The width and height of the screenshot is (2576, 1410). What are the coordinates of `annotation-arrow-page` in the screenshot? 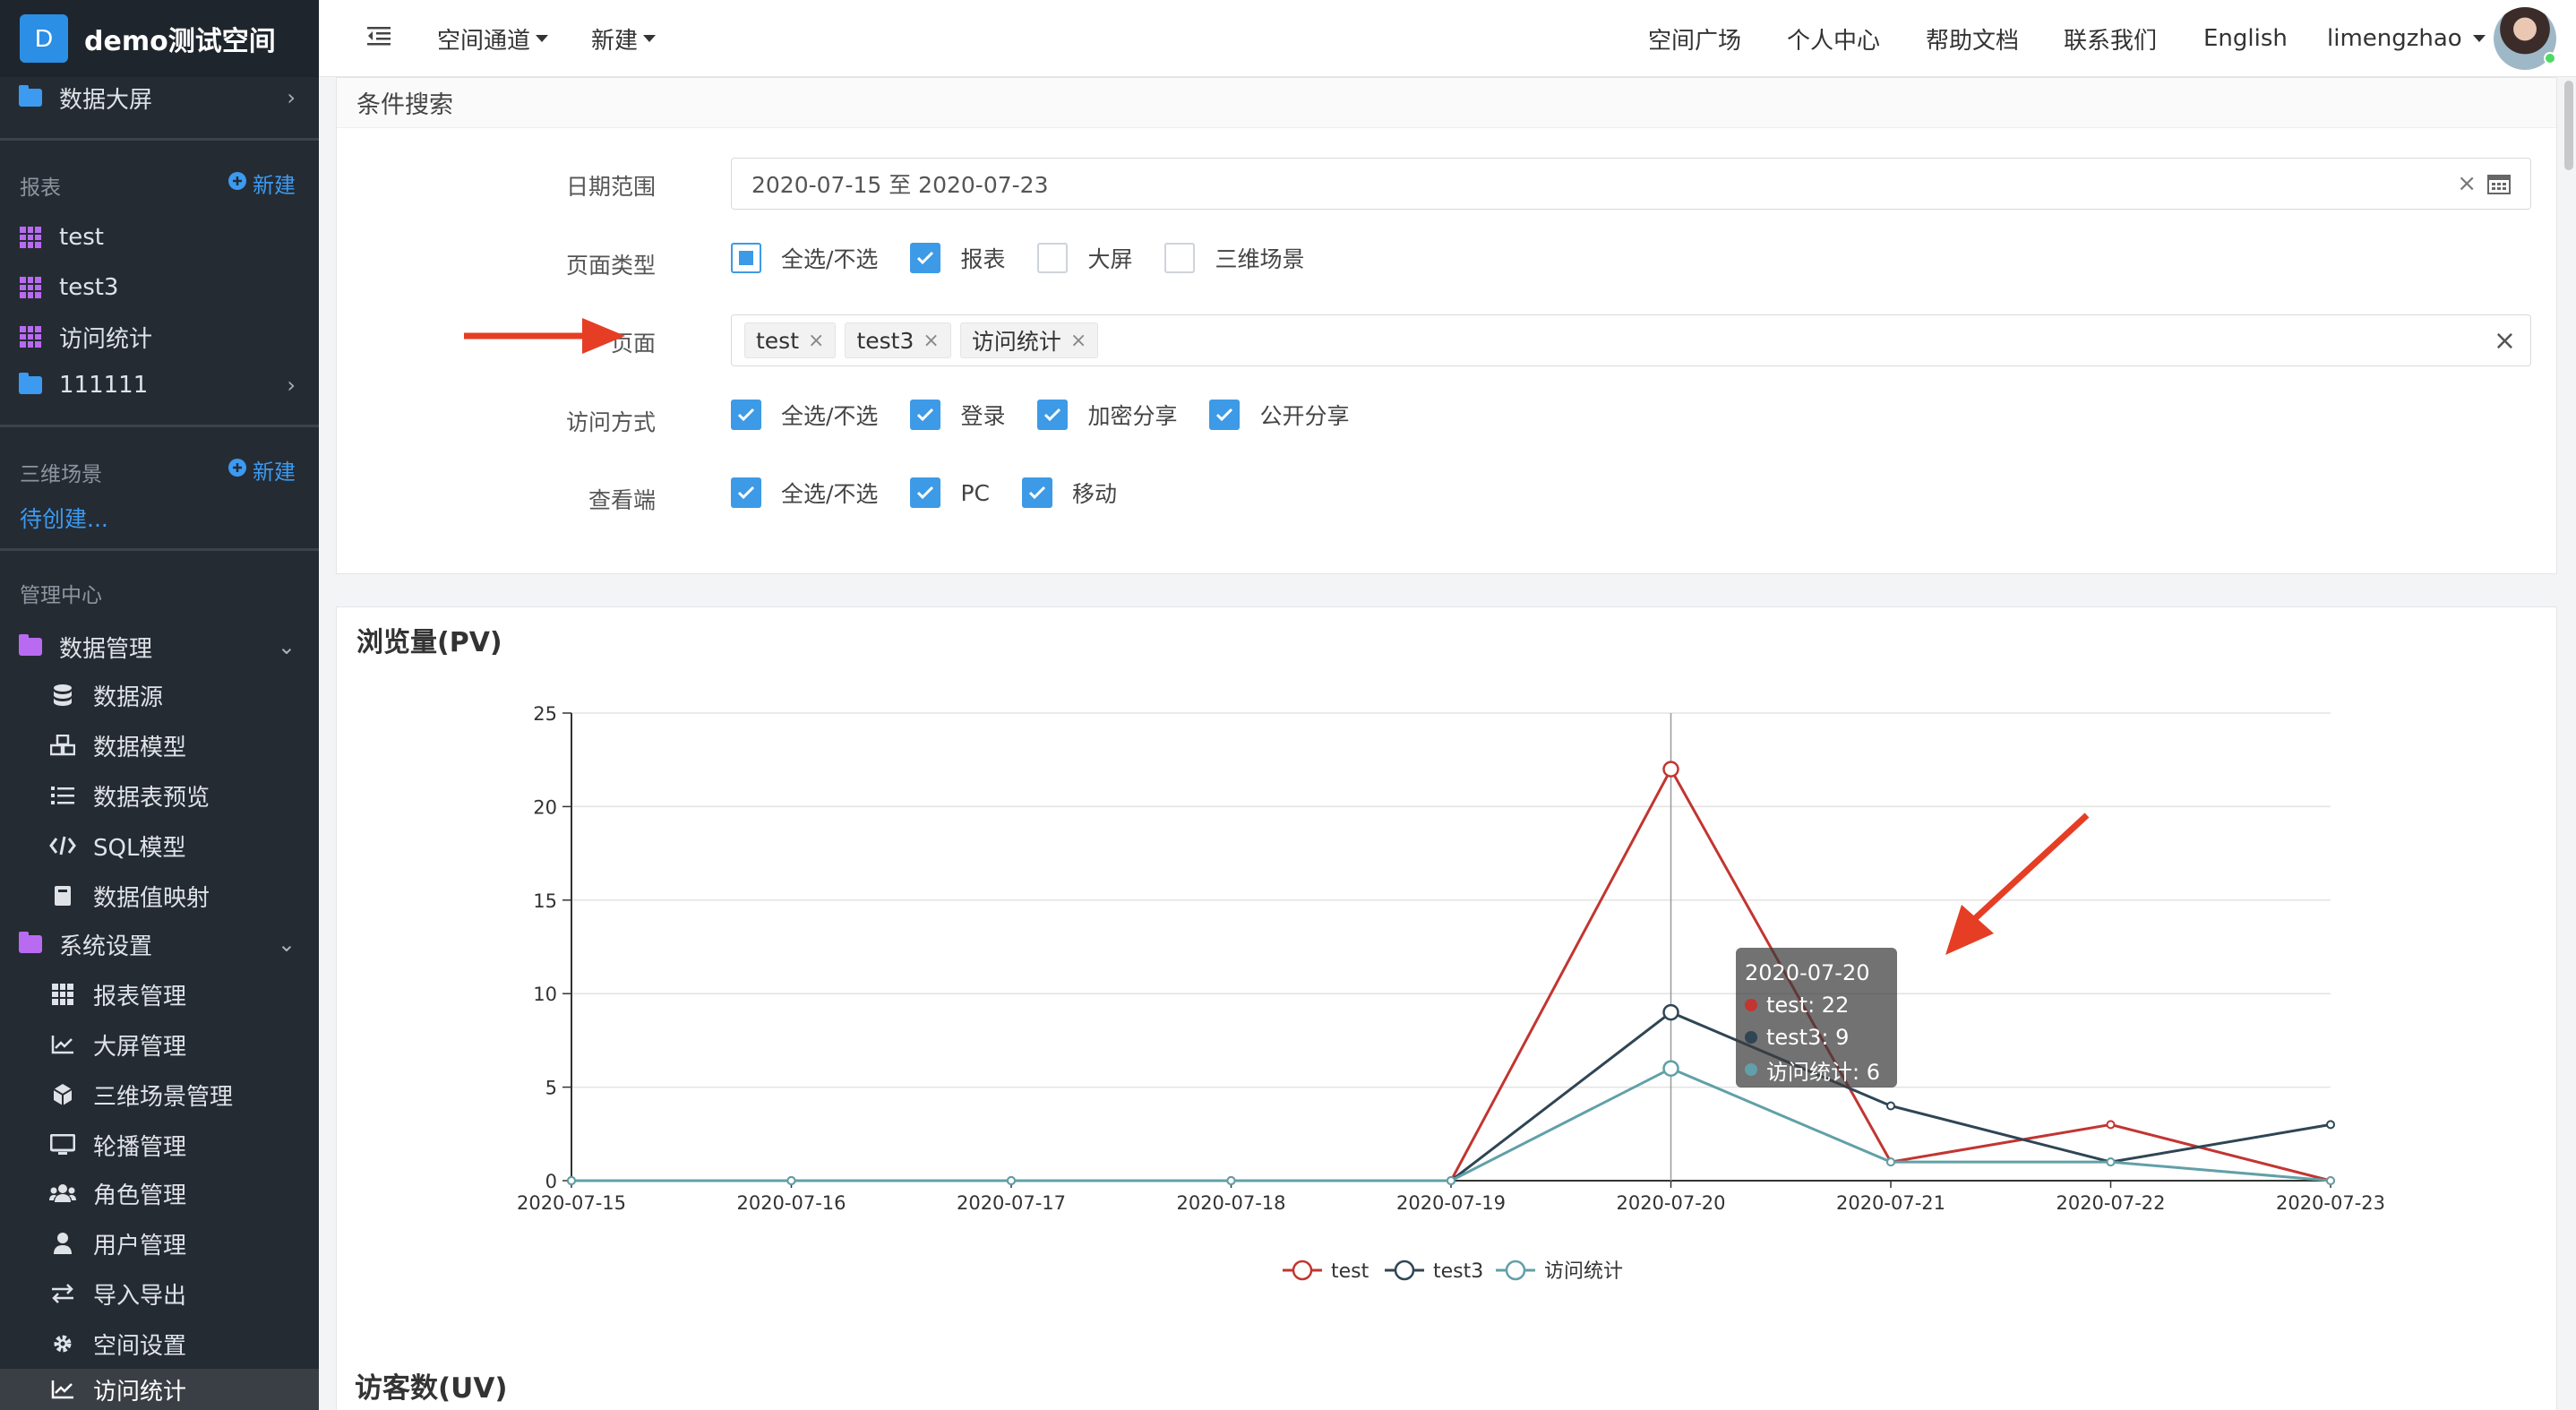 It's located at (544, 336).